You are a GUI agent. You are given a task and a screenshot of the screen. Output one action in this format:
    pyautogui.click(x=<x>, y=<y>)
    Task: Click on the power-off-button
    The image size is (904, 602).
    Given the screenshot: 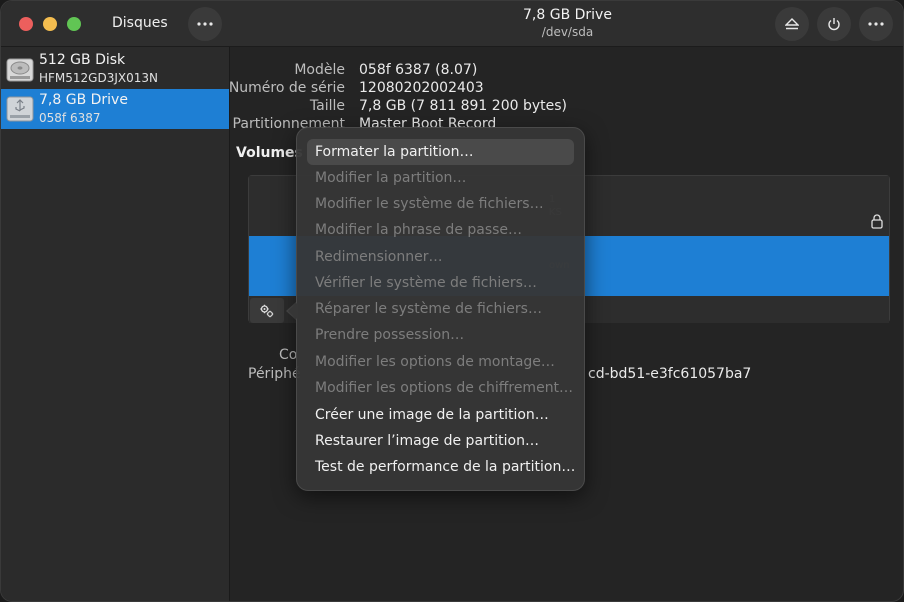 What is the action you would take?
    pyautogui.click(x=834, y=24)
    